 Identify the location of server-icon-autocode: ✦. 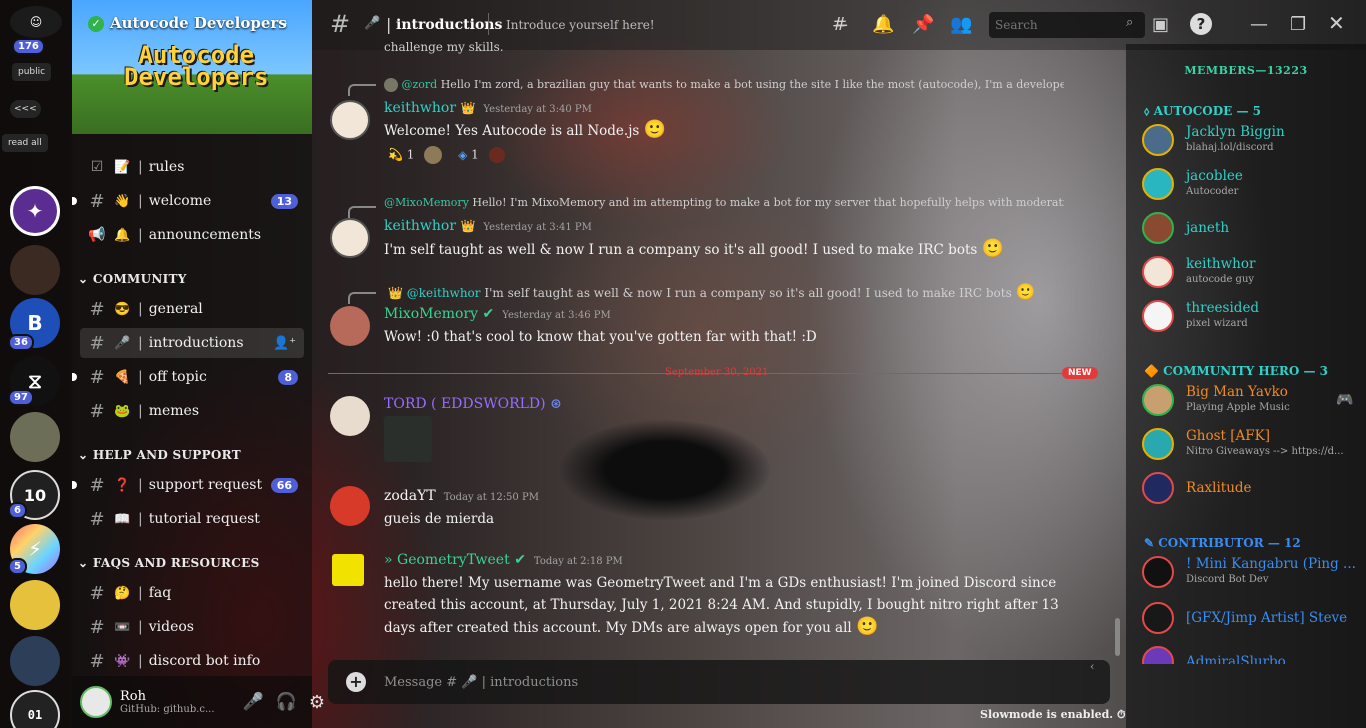
(35, 211).